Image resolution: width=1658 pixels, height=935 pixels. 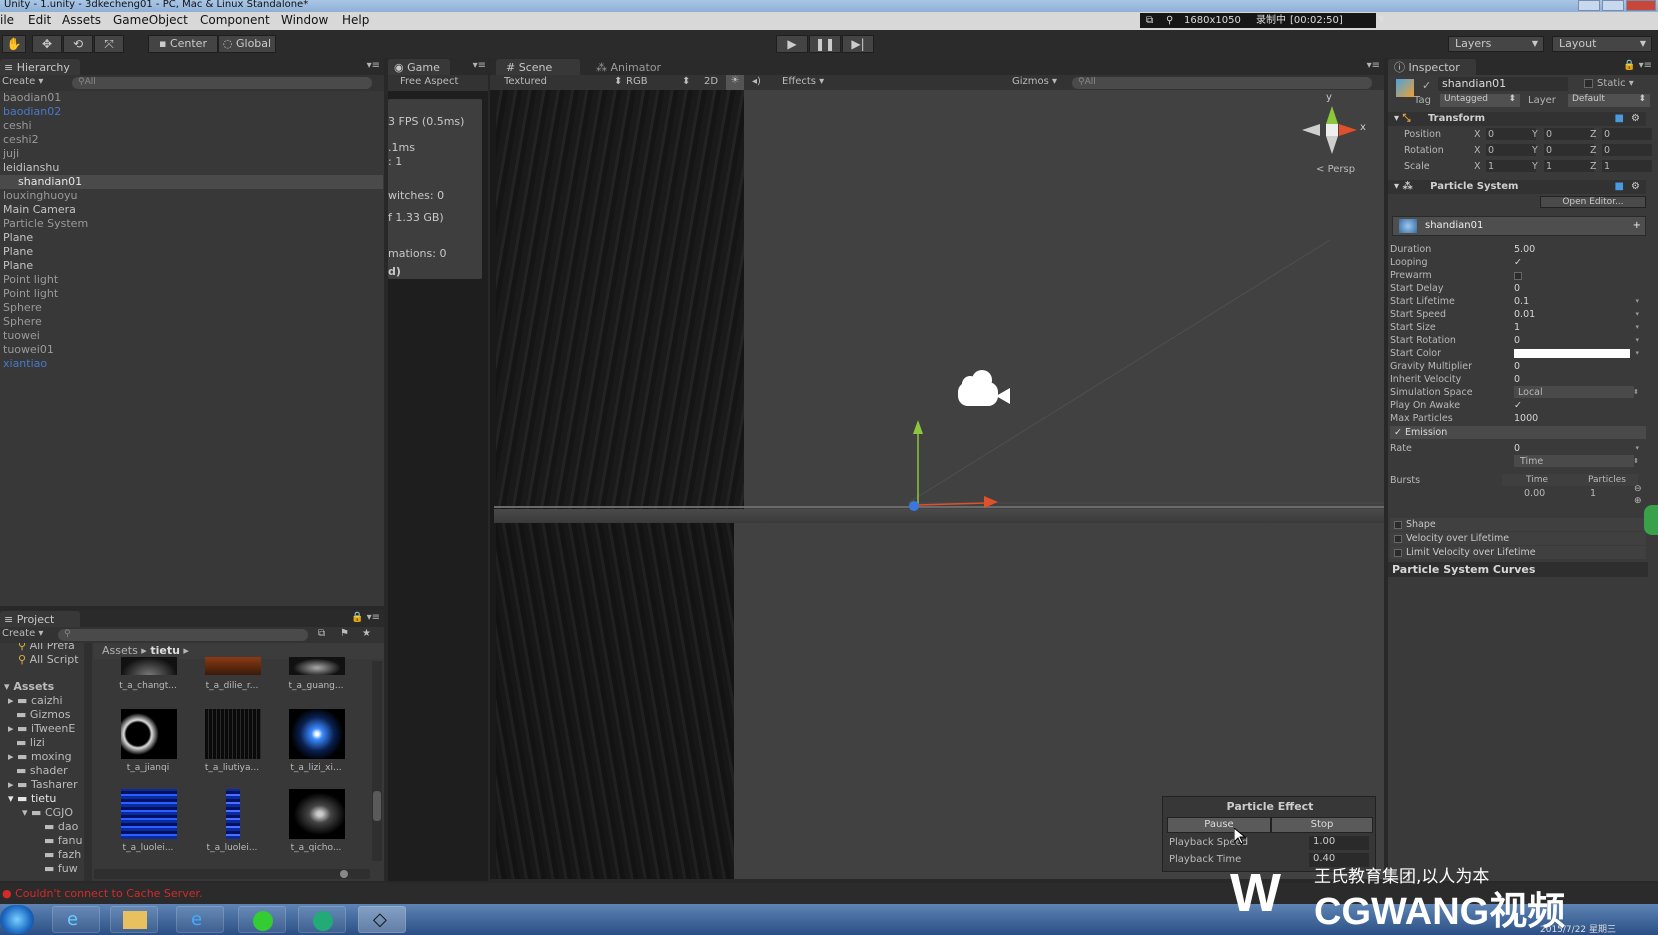 I want to click on side-scroll-indicator, so click(x=1651, y=520).